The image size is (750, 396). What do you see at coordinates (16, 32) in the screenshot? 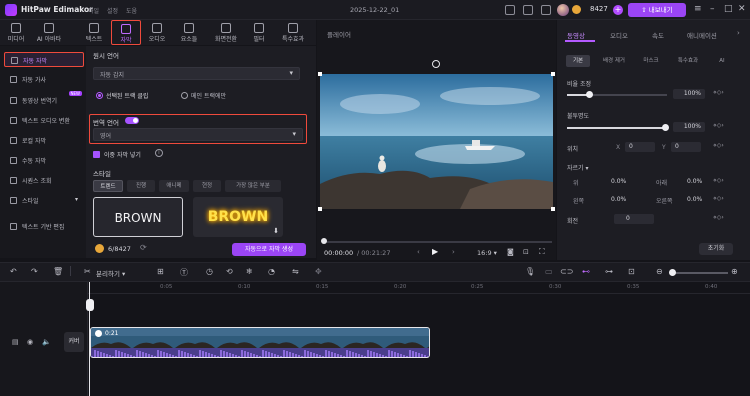
I see `tab-media: 미디어` at bounding box center [16, 32].